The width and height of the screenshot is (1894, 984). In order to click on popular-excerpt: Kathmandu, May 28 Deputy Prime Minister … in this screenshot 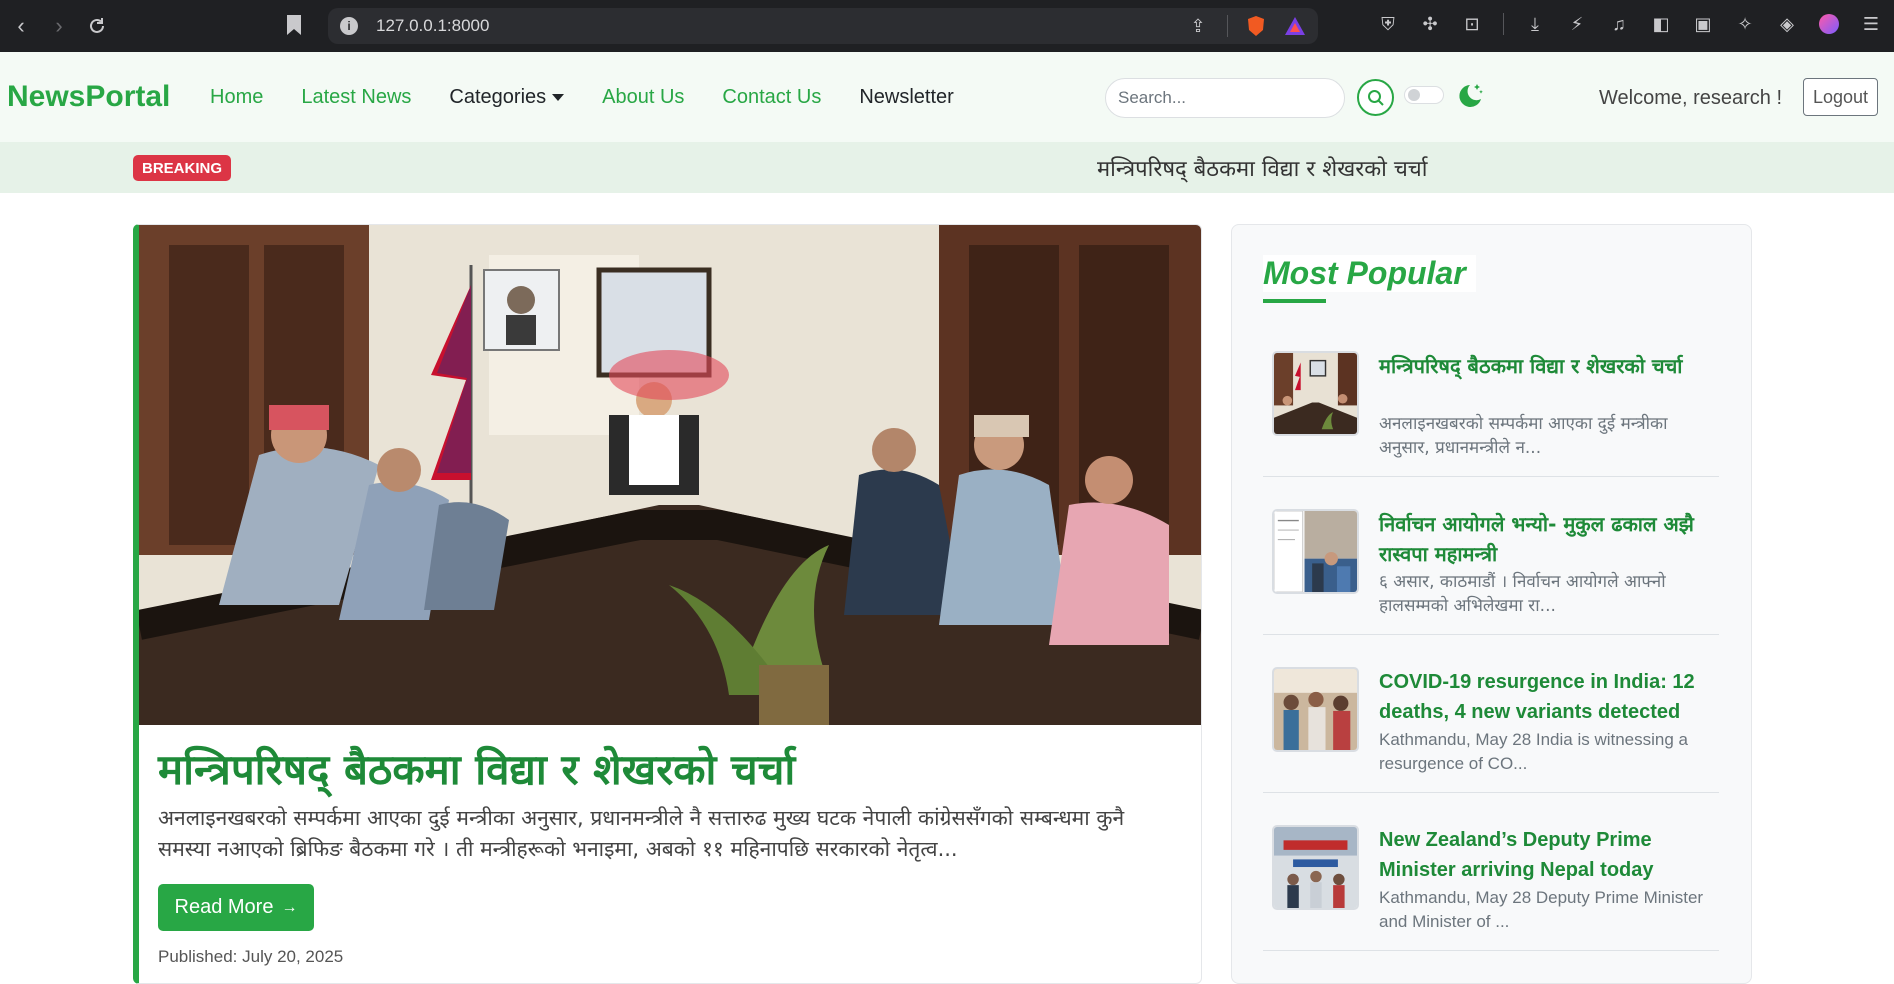, I will do `click(1541, 909)`.